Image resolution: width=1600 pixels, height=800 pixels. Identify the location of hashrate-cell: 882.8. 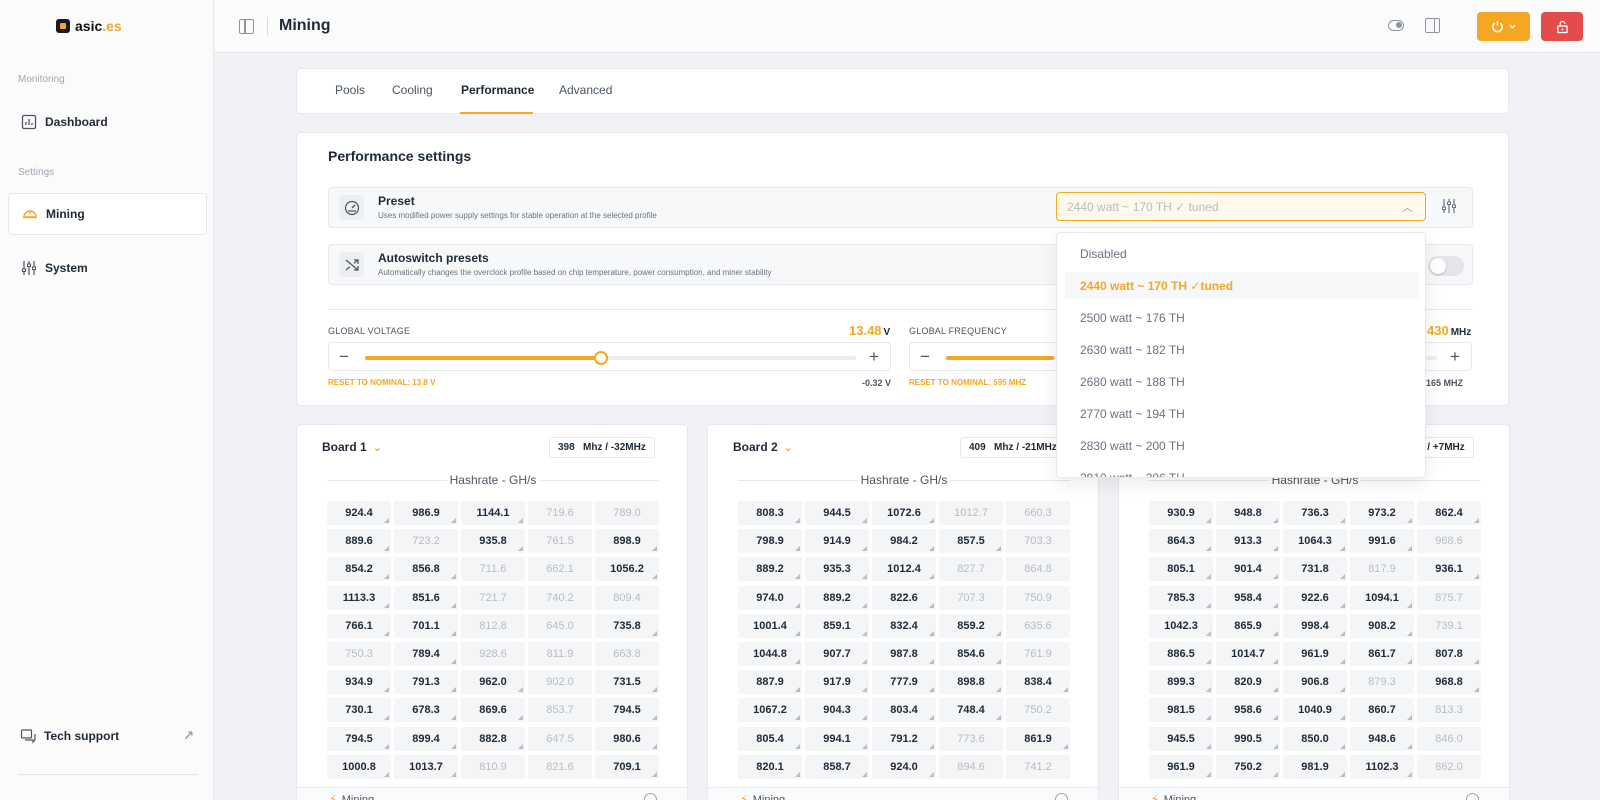
(493, 738).